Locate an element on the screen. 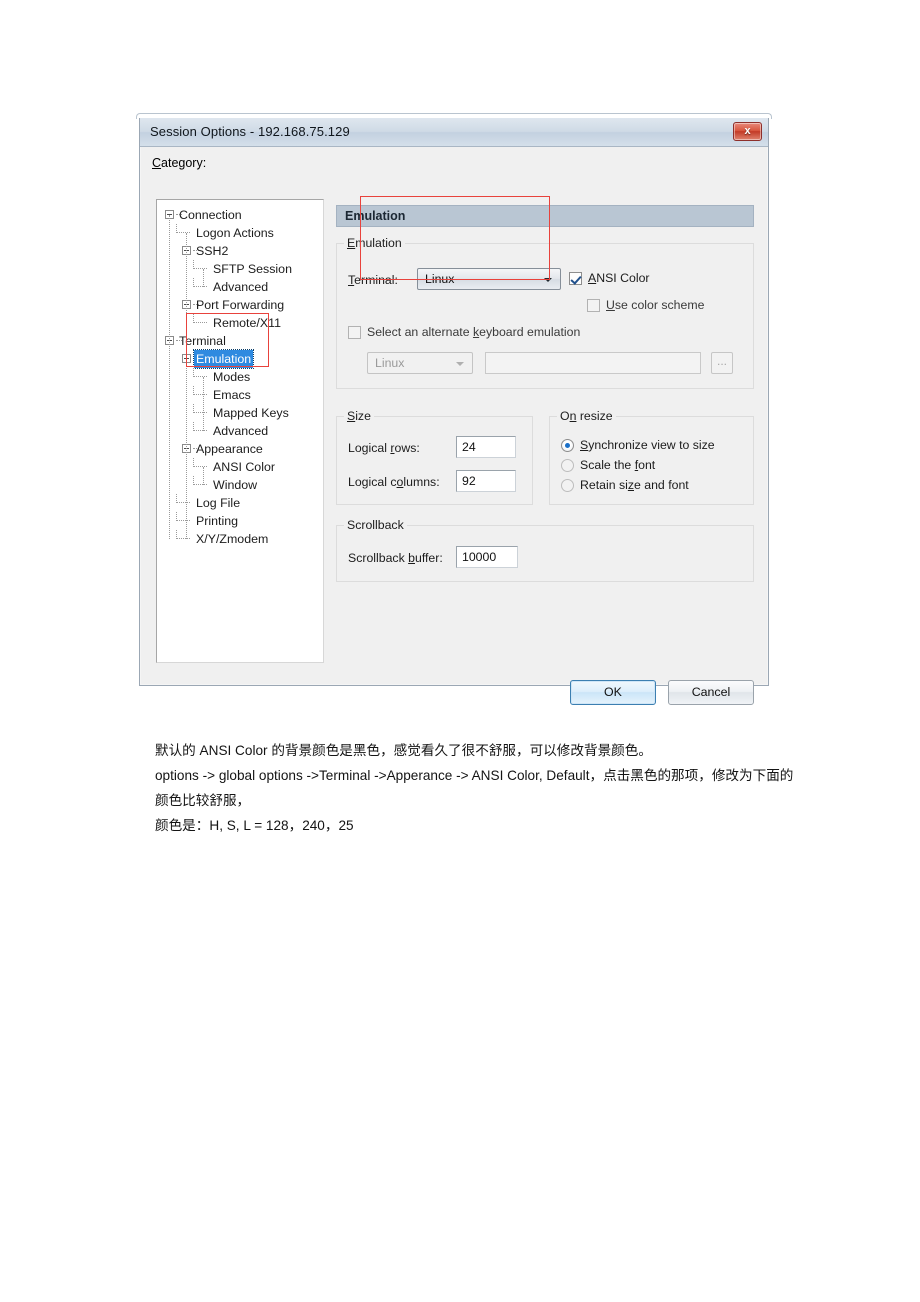  tree-item-port-forwarding: Port Forwarding is located at coordinates (240, 305).